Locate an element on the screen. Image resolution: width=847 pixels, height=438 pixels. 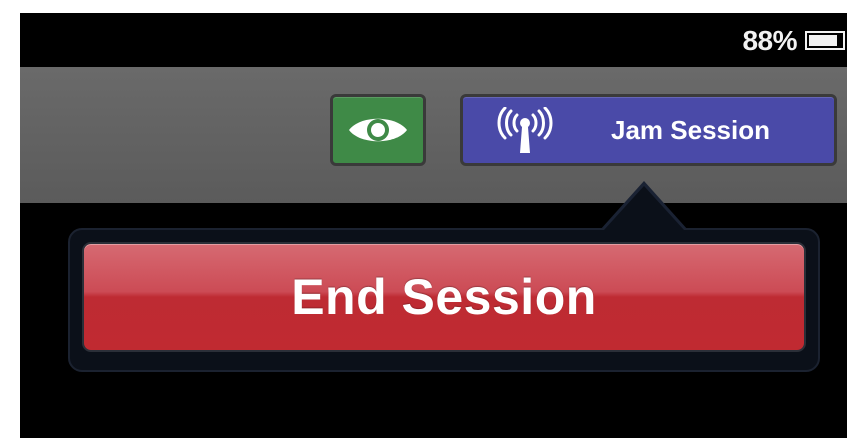
jam-session-label: Jam Session is located at coordinates (690, 130).